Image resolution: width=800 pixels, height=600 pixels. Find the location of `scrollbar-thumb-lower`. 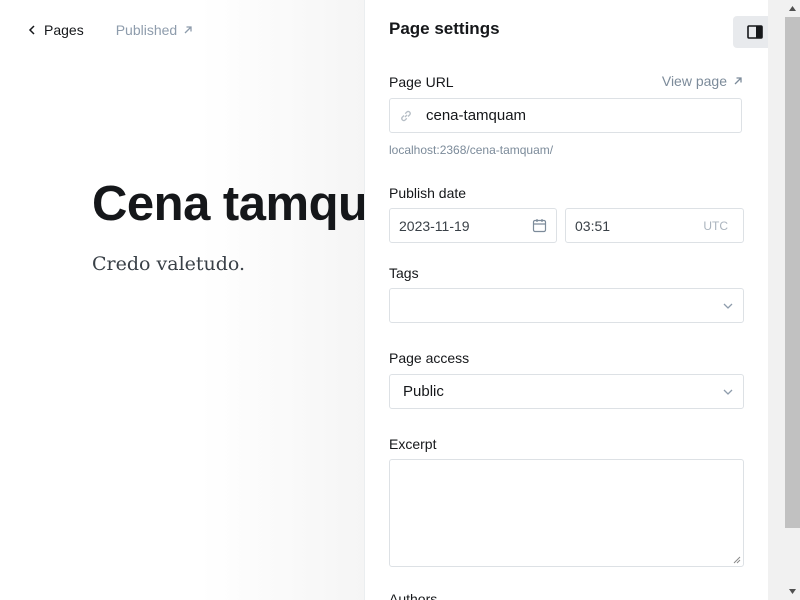

scrollbar-thumb-lower is located at coordinates (792, 406).